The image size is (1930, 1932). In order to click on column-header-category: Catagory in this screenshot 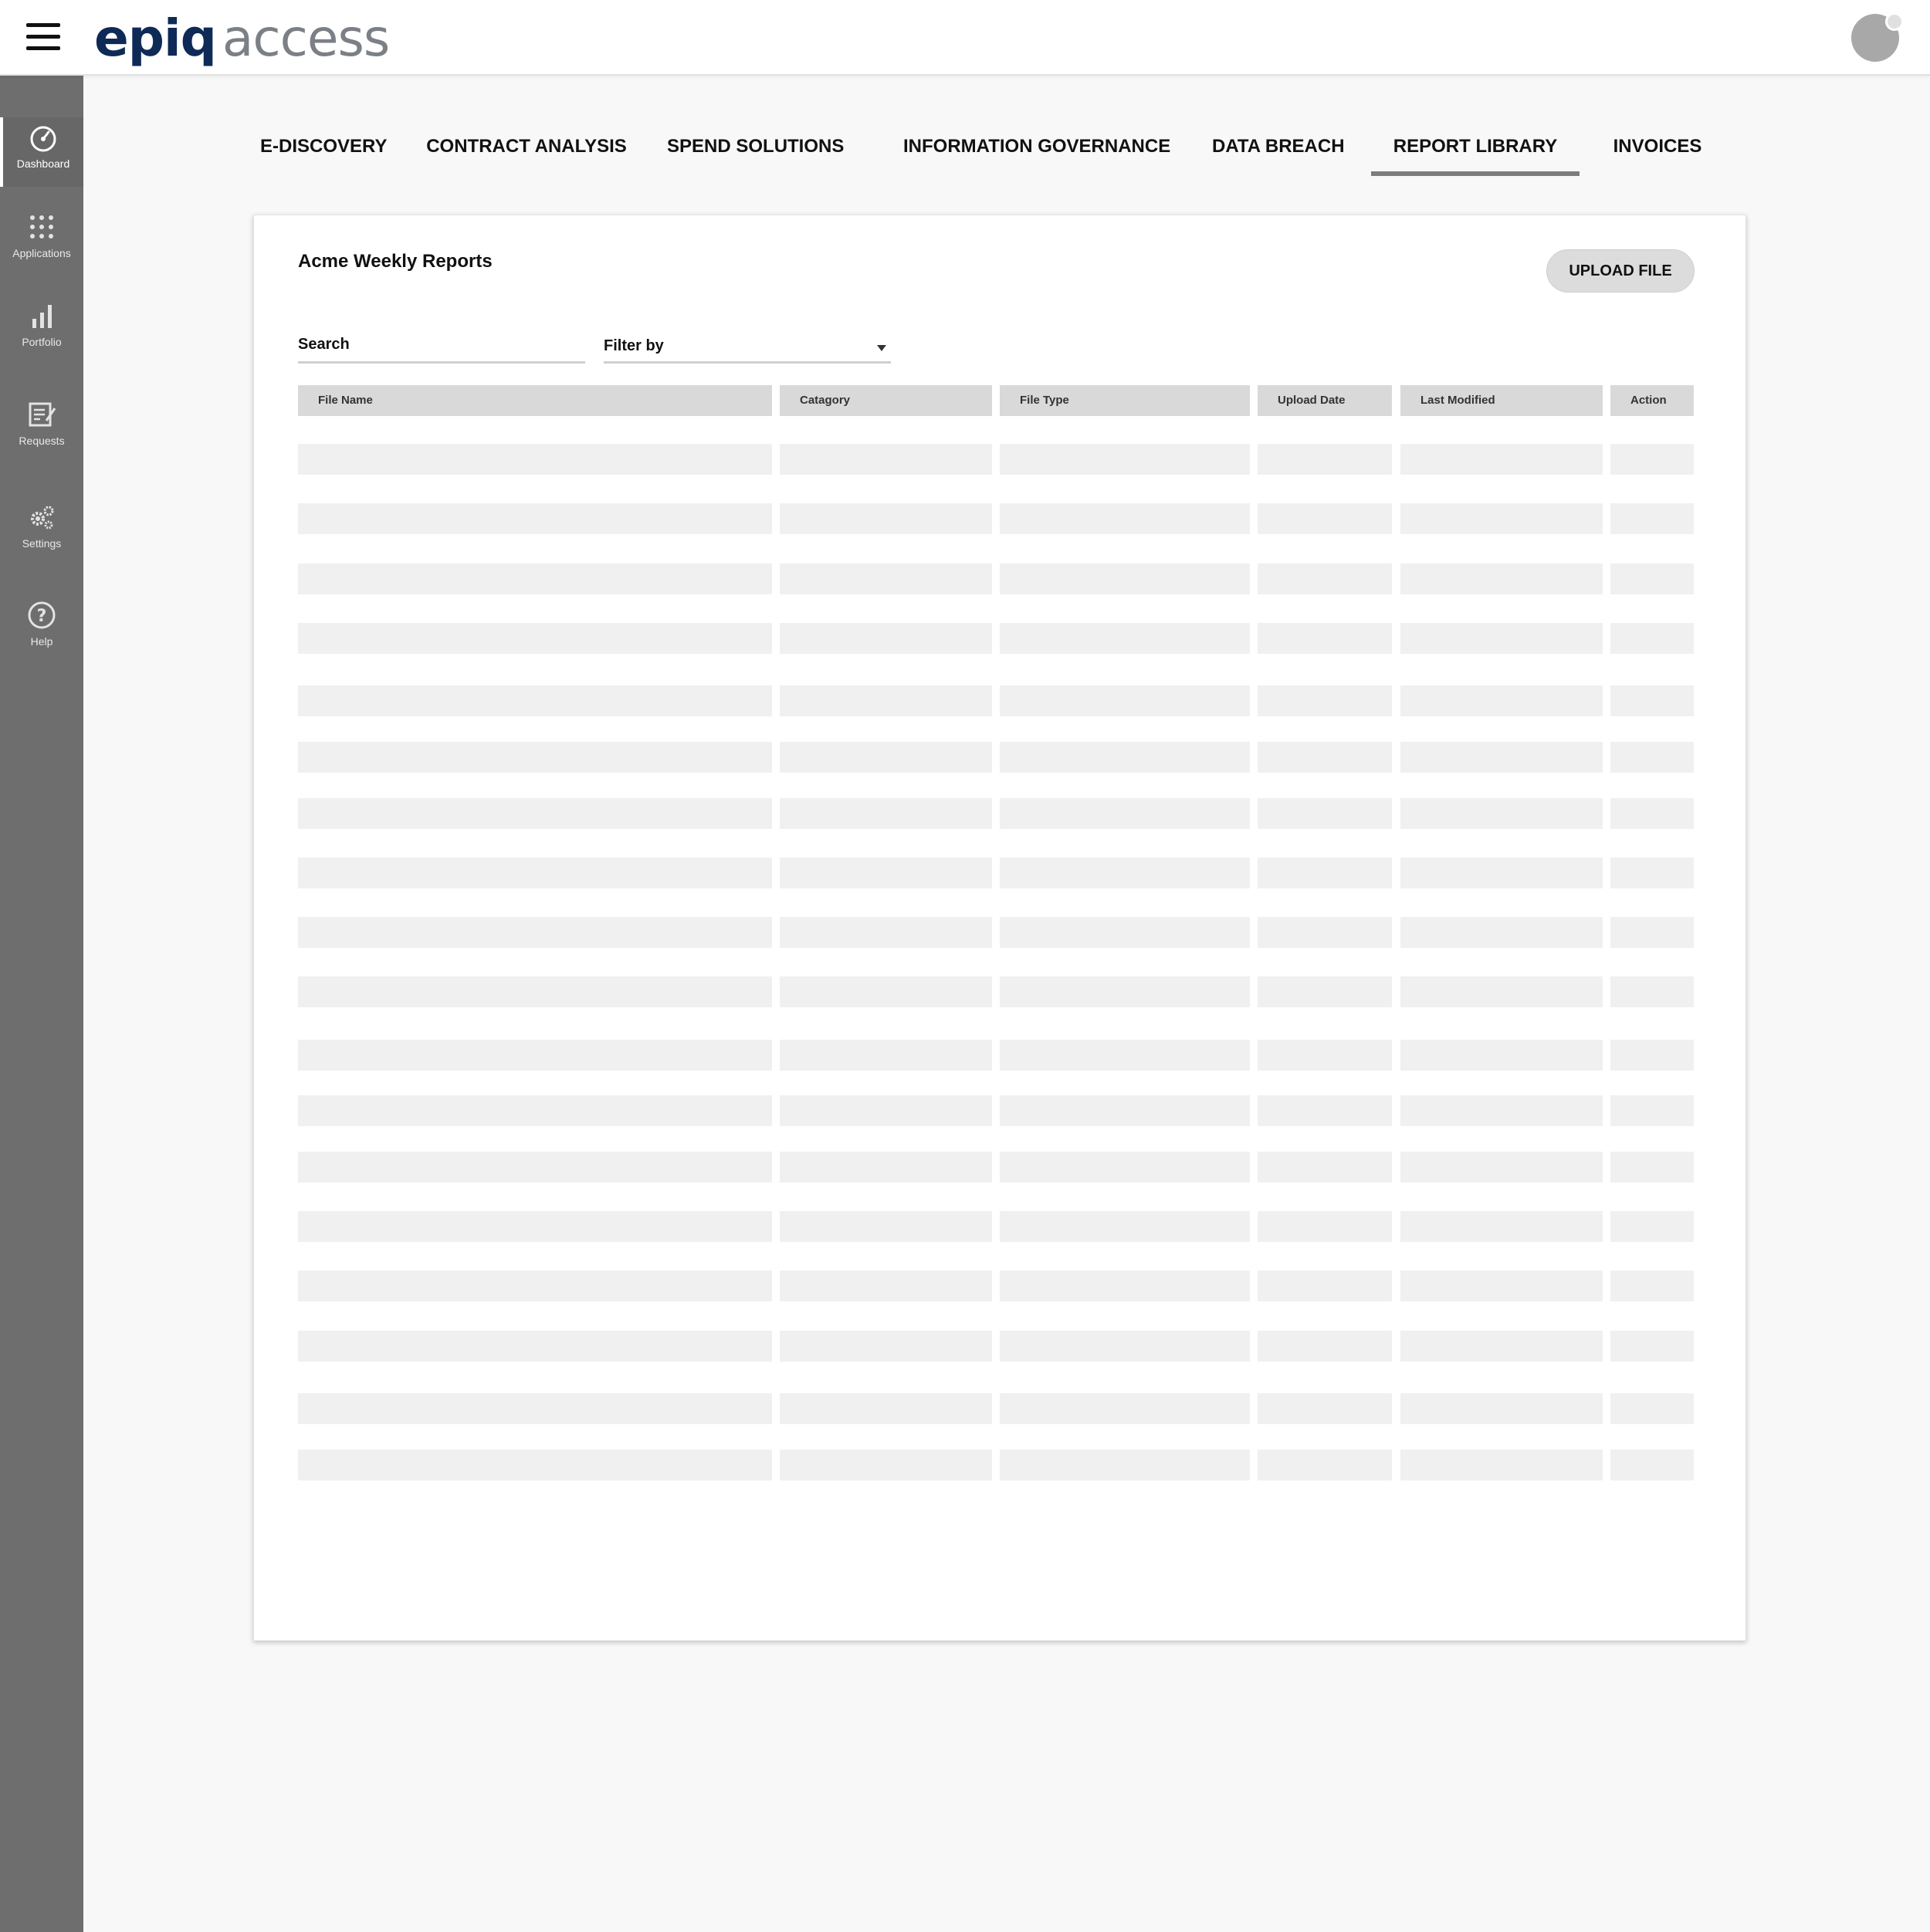, I will do `click(886, 400)`.